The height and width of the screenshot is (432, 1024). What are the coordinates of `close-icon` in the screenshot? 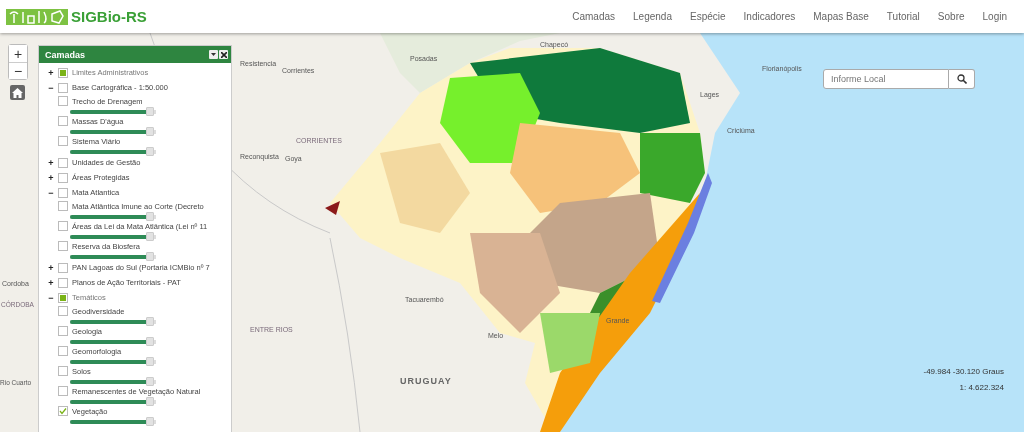 It's located at (223, 54).